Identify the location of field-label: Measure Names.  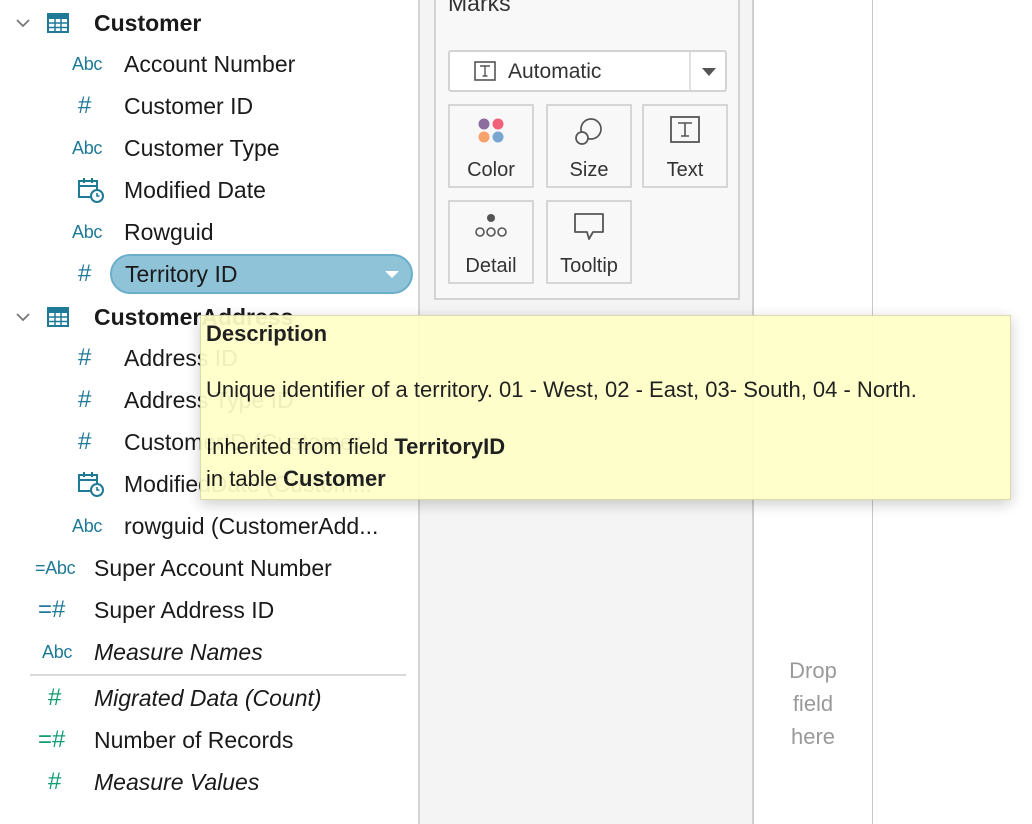
(178, 651).